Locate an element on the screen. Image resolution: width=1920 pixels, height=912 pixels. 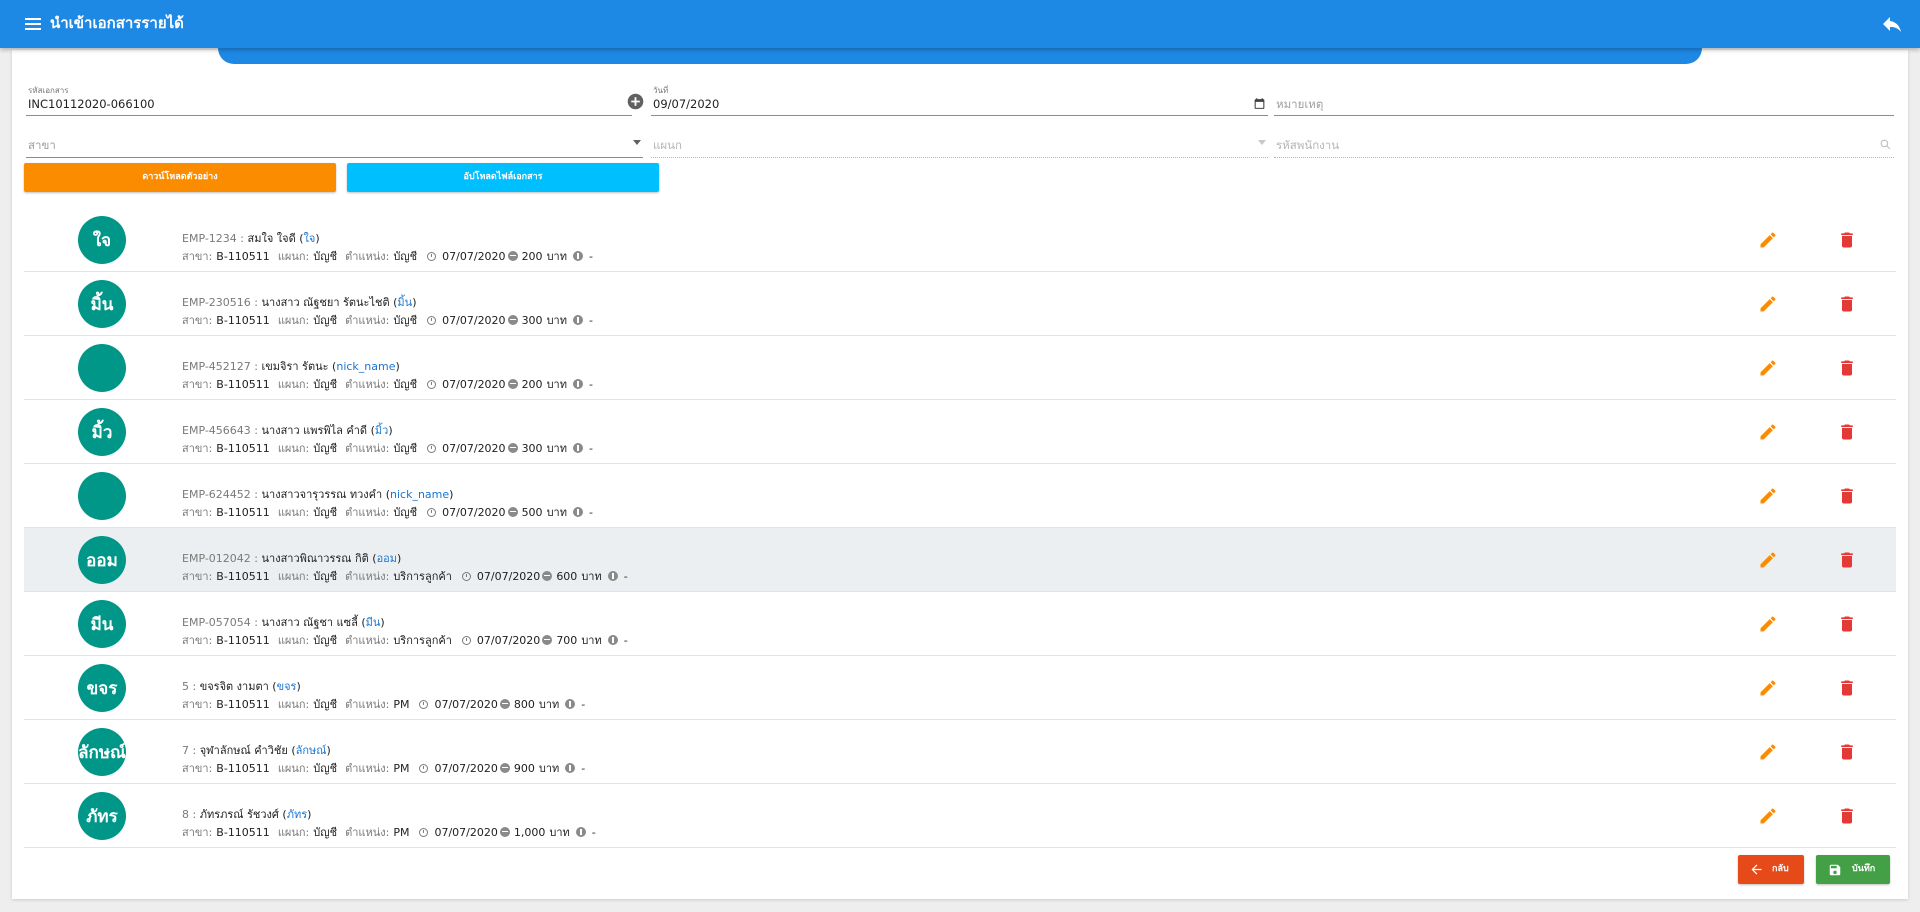
back-button: กลับ is located at coordinates (1771, 869).